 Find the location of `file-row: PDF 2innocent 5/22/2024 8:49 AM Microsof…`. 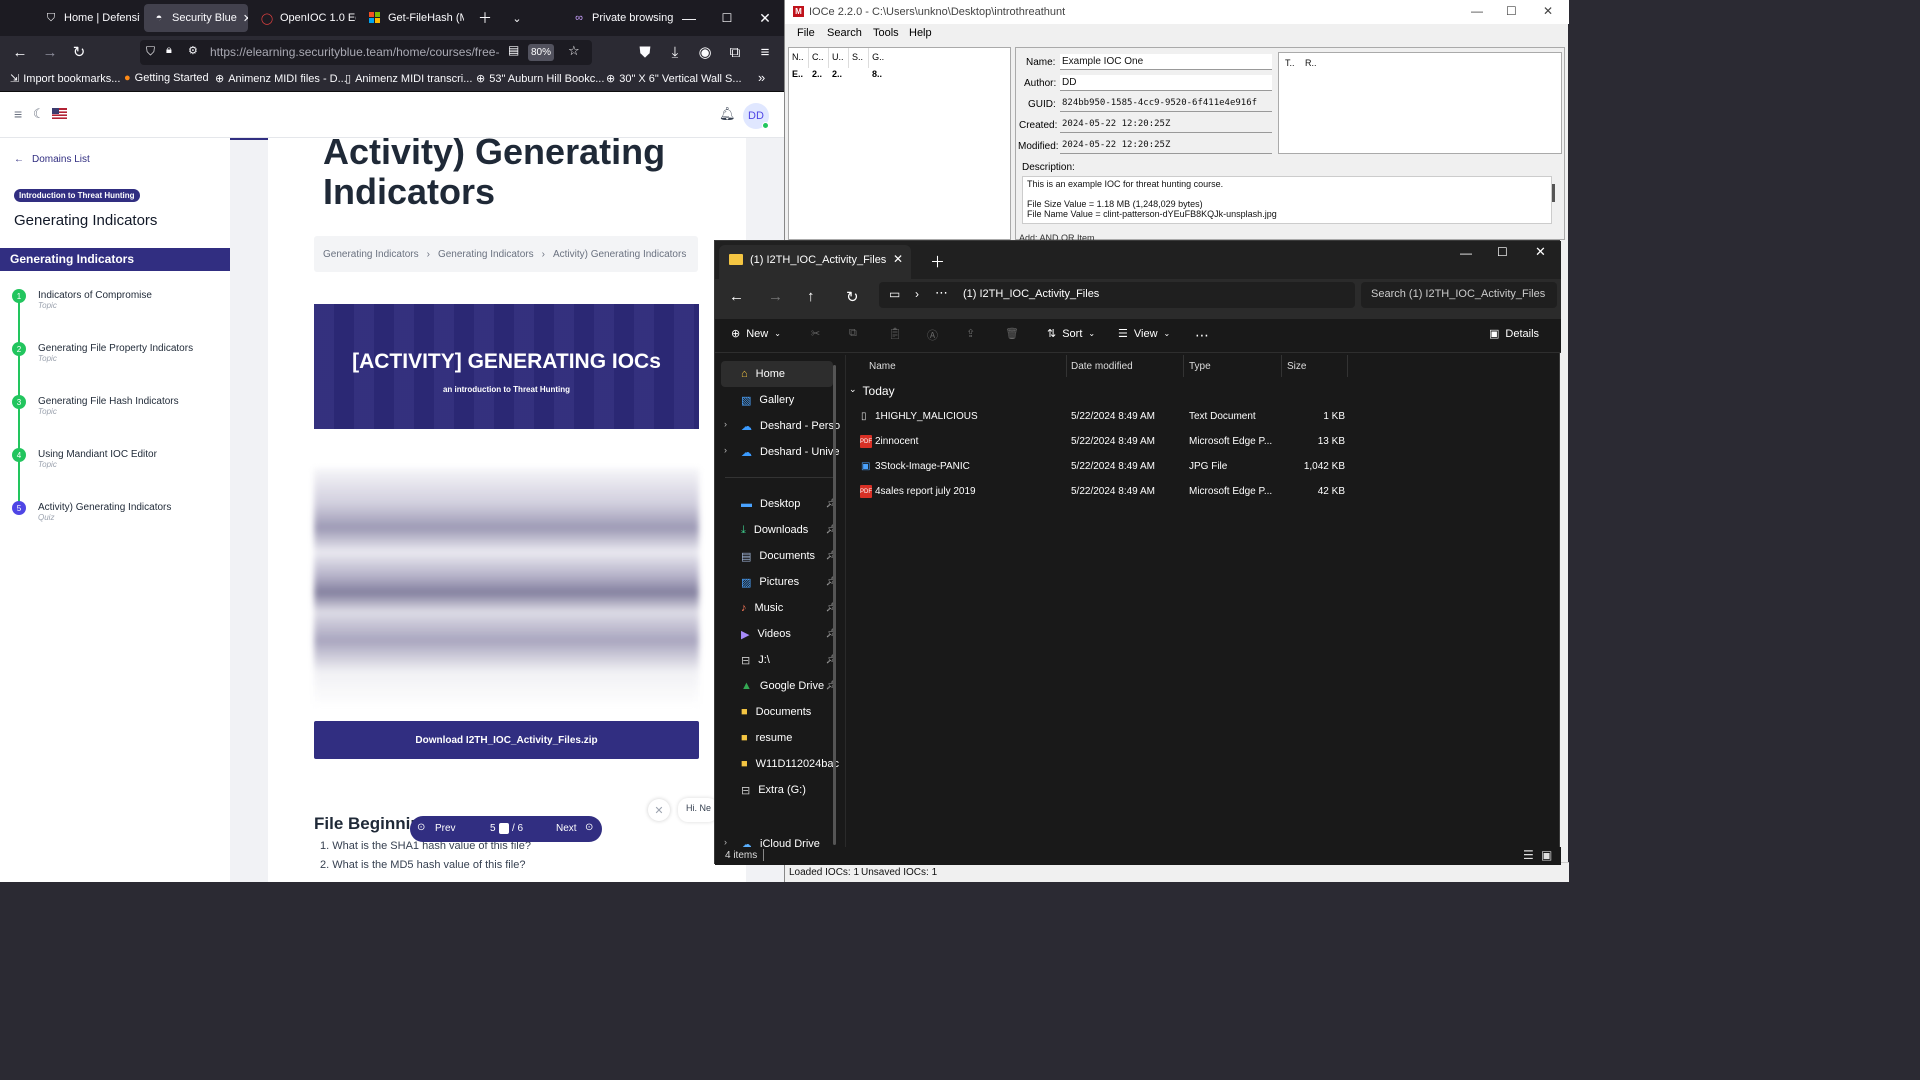

file-row: PDF 2innocent 5/22/2024 8:49 AM Microsof… is located at coordinates (1139, 441).